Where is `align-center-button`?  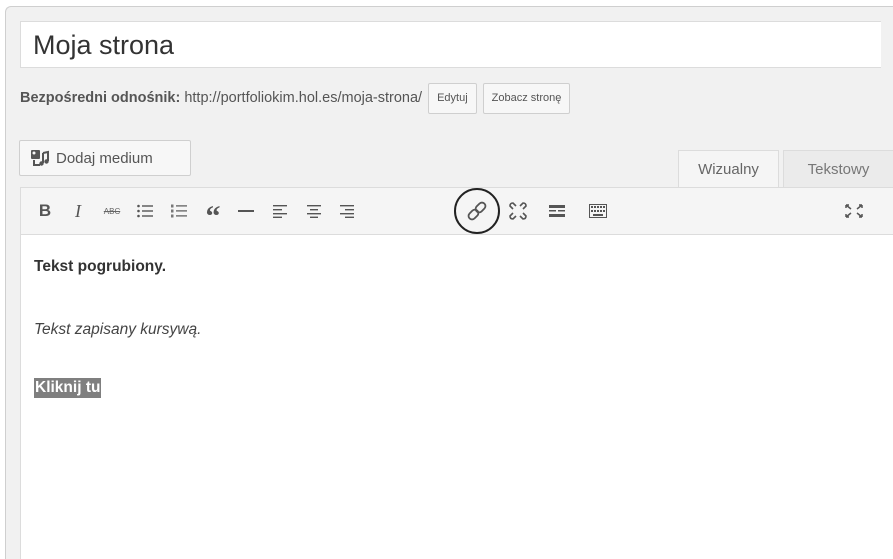 align-center-button is located at coordinates (314, 211).